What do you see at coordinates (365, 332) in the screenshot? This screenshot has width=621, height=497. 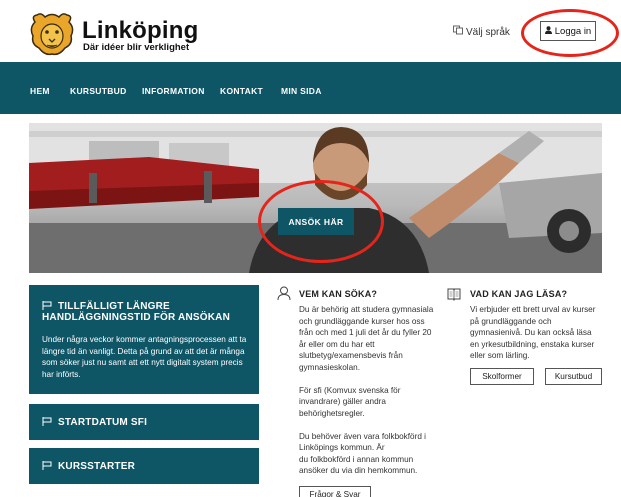 I see `text-line: från och med 1 juli det år du fyller 20` at bounding box center [365, 332].